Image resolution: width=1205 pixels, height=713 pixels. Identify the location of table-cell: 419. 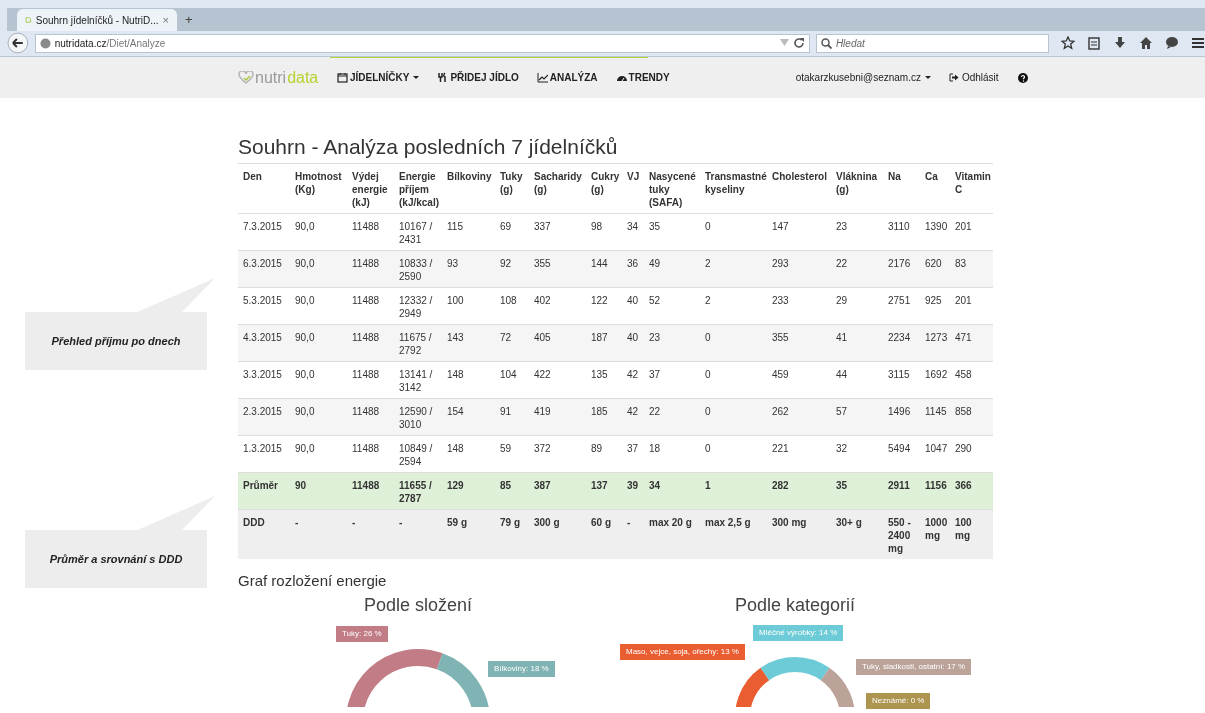
(557, 417).